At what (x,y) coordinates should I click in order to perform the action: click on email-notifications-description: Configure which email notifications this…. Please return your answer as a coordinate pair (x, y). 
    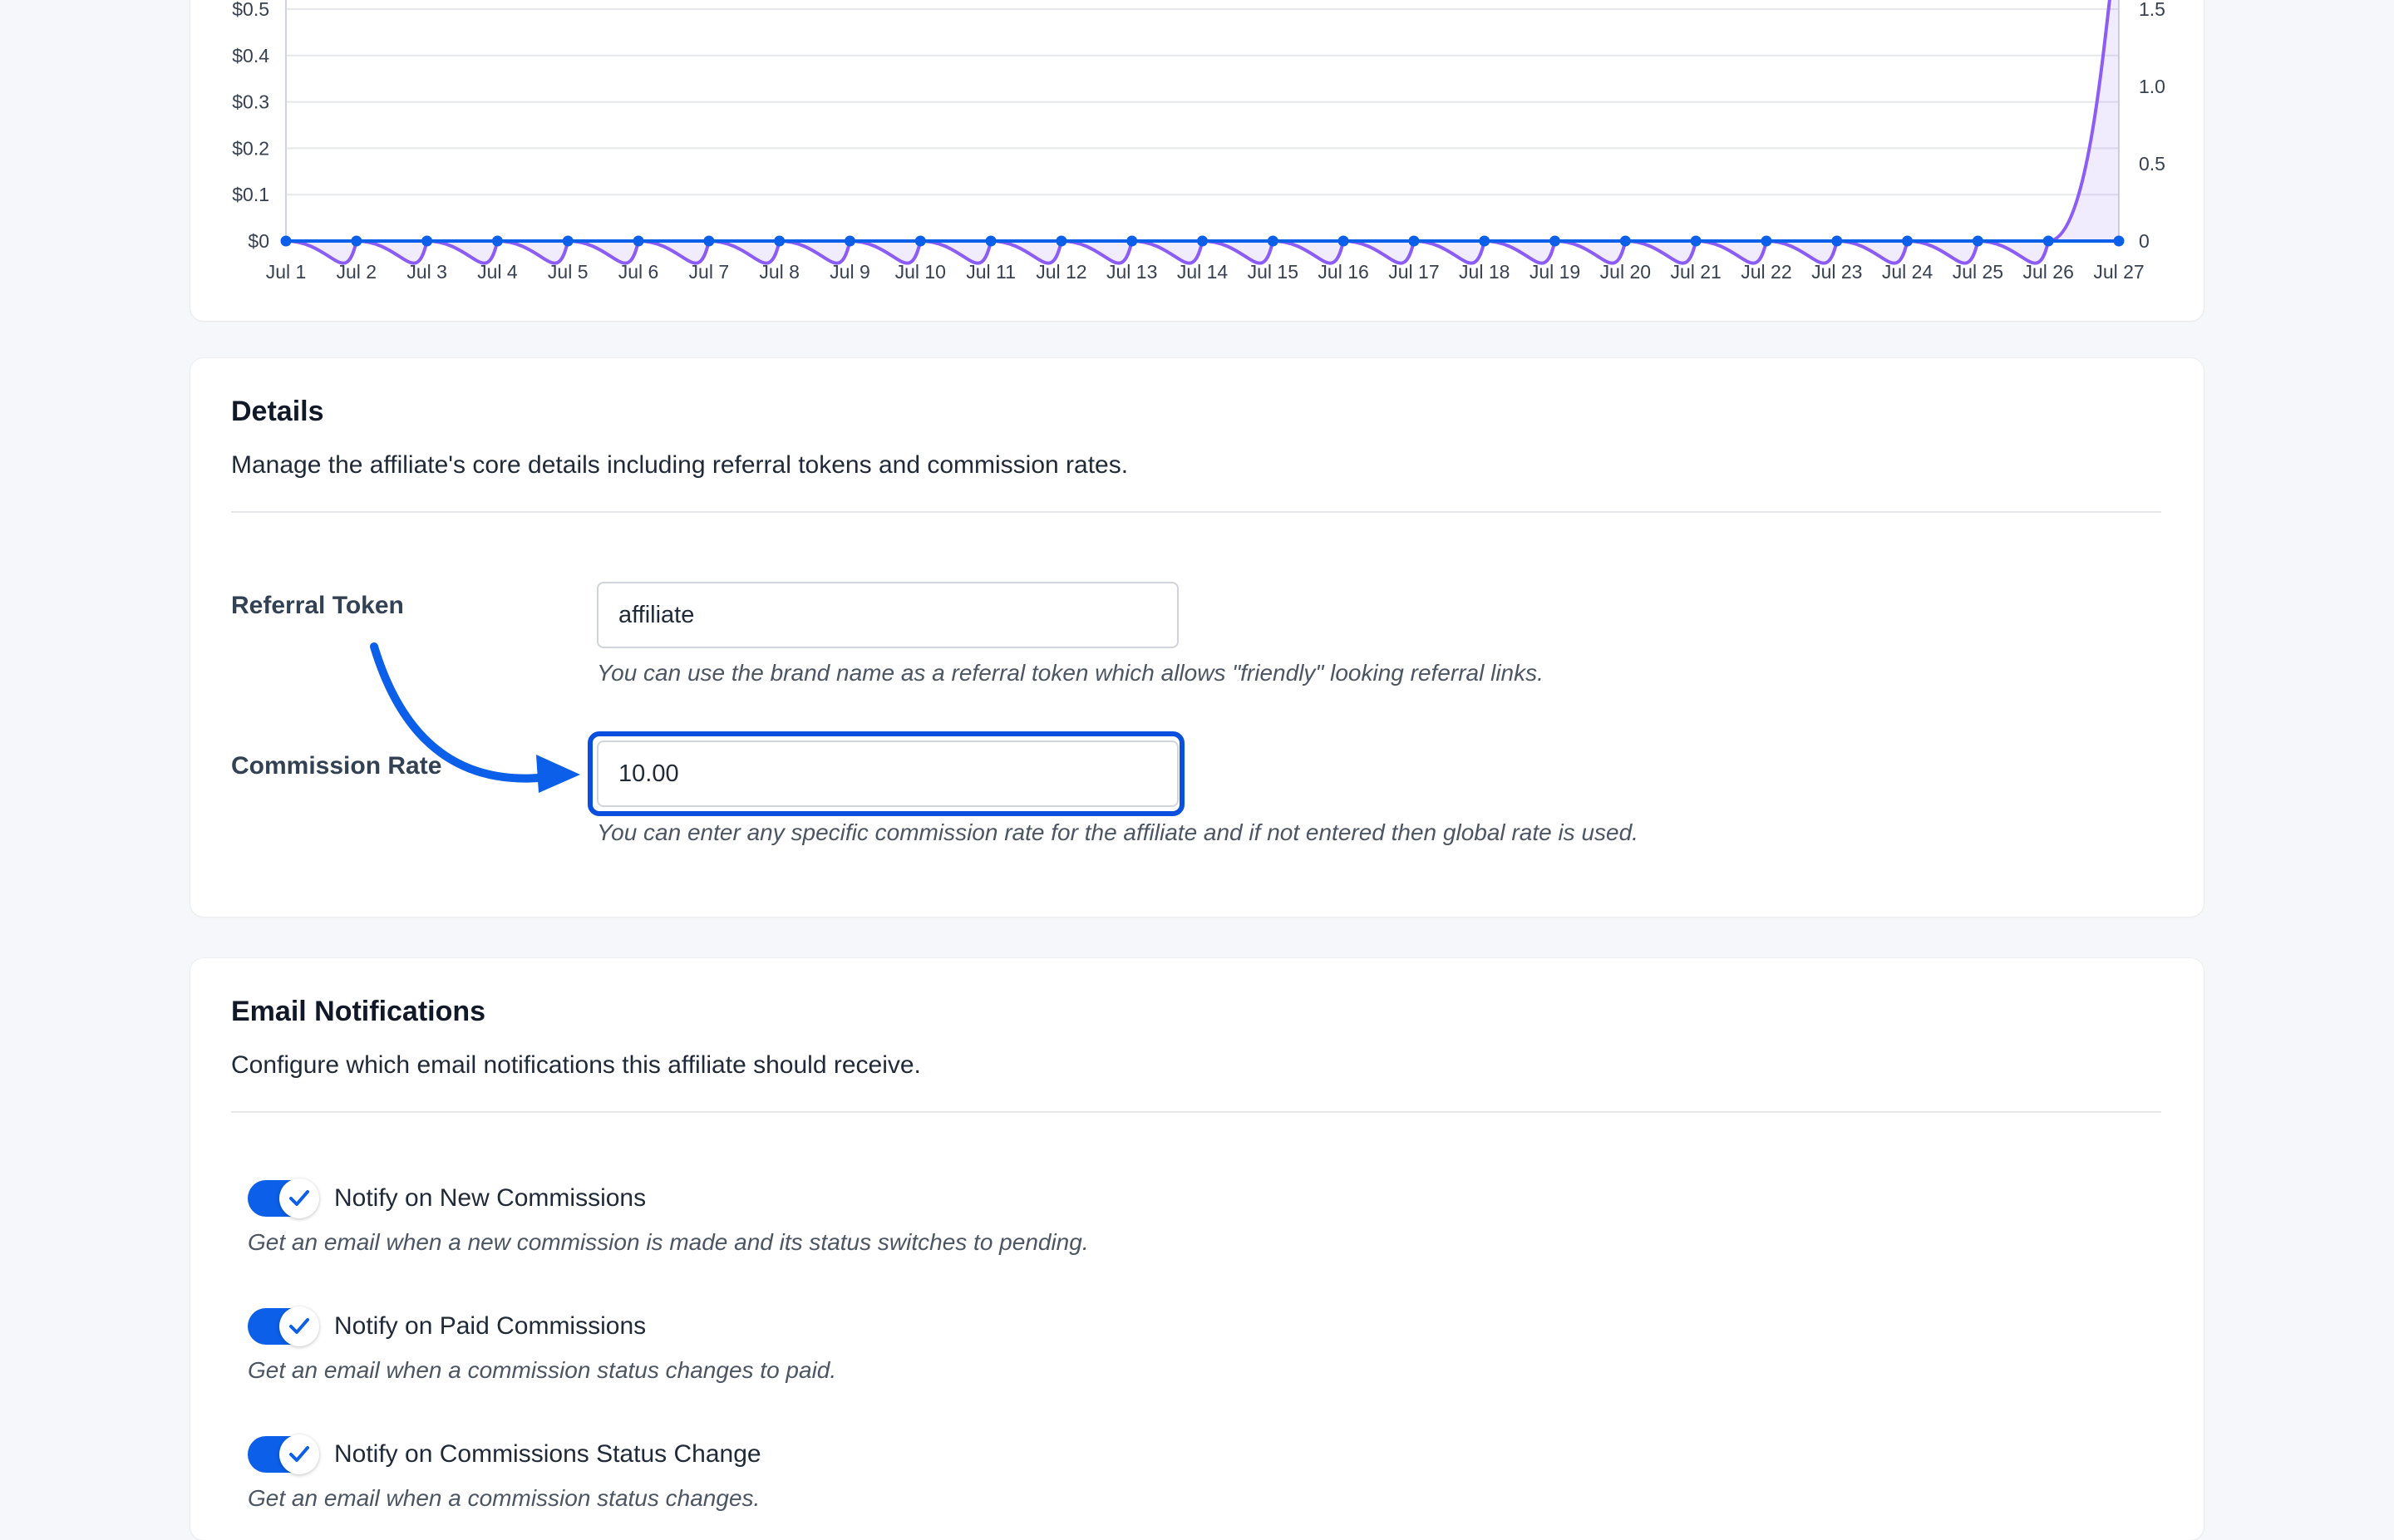
    Looking at the image, I should click on (576, 1065).